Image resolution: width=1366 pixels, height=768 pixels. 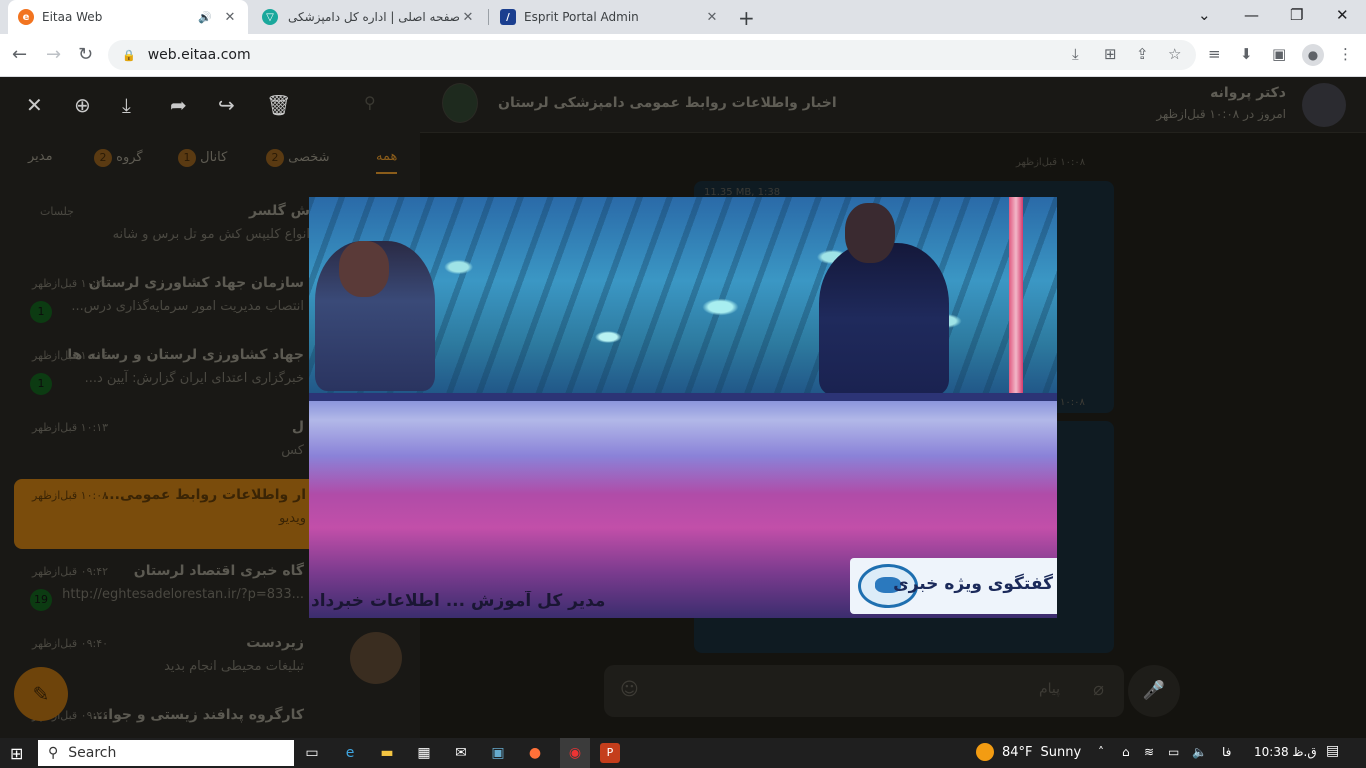 I want to click on tab-channel: کانال 1, so click(x=200, y=158).